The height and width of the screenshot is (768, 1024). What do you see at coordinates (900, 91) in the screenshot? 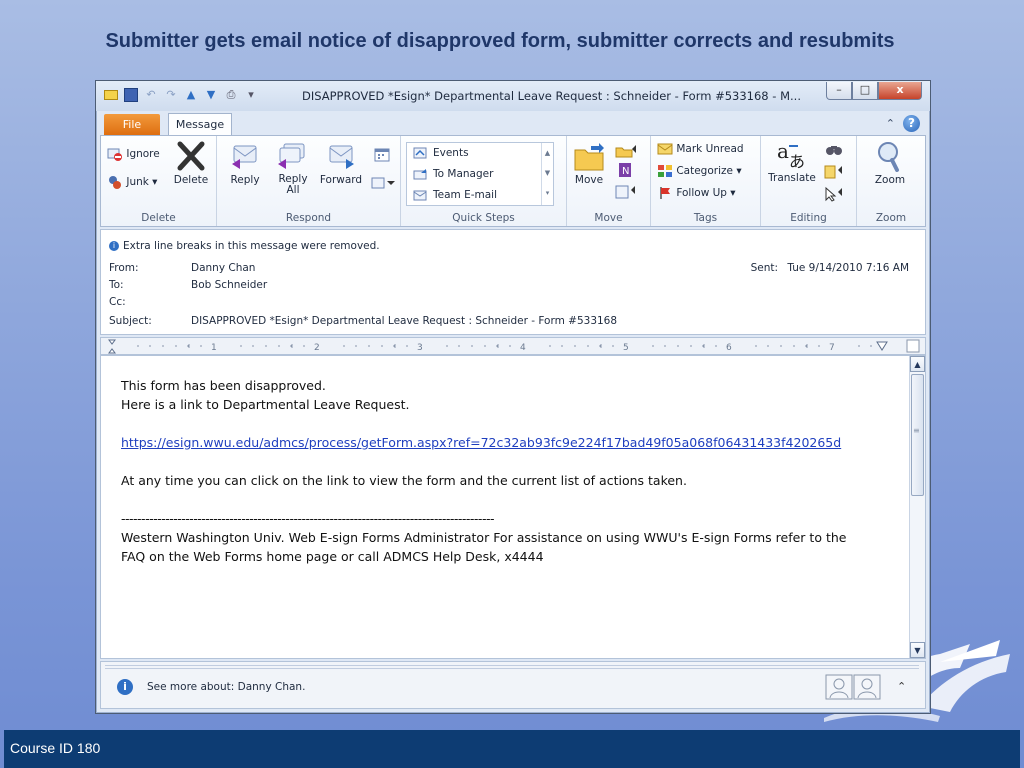
I see `close-button: x` at bounding box center [900, 91].